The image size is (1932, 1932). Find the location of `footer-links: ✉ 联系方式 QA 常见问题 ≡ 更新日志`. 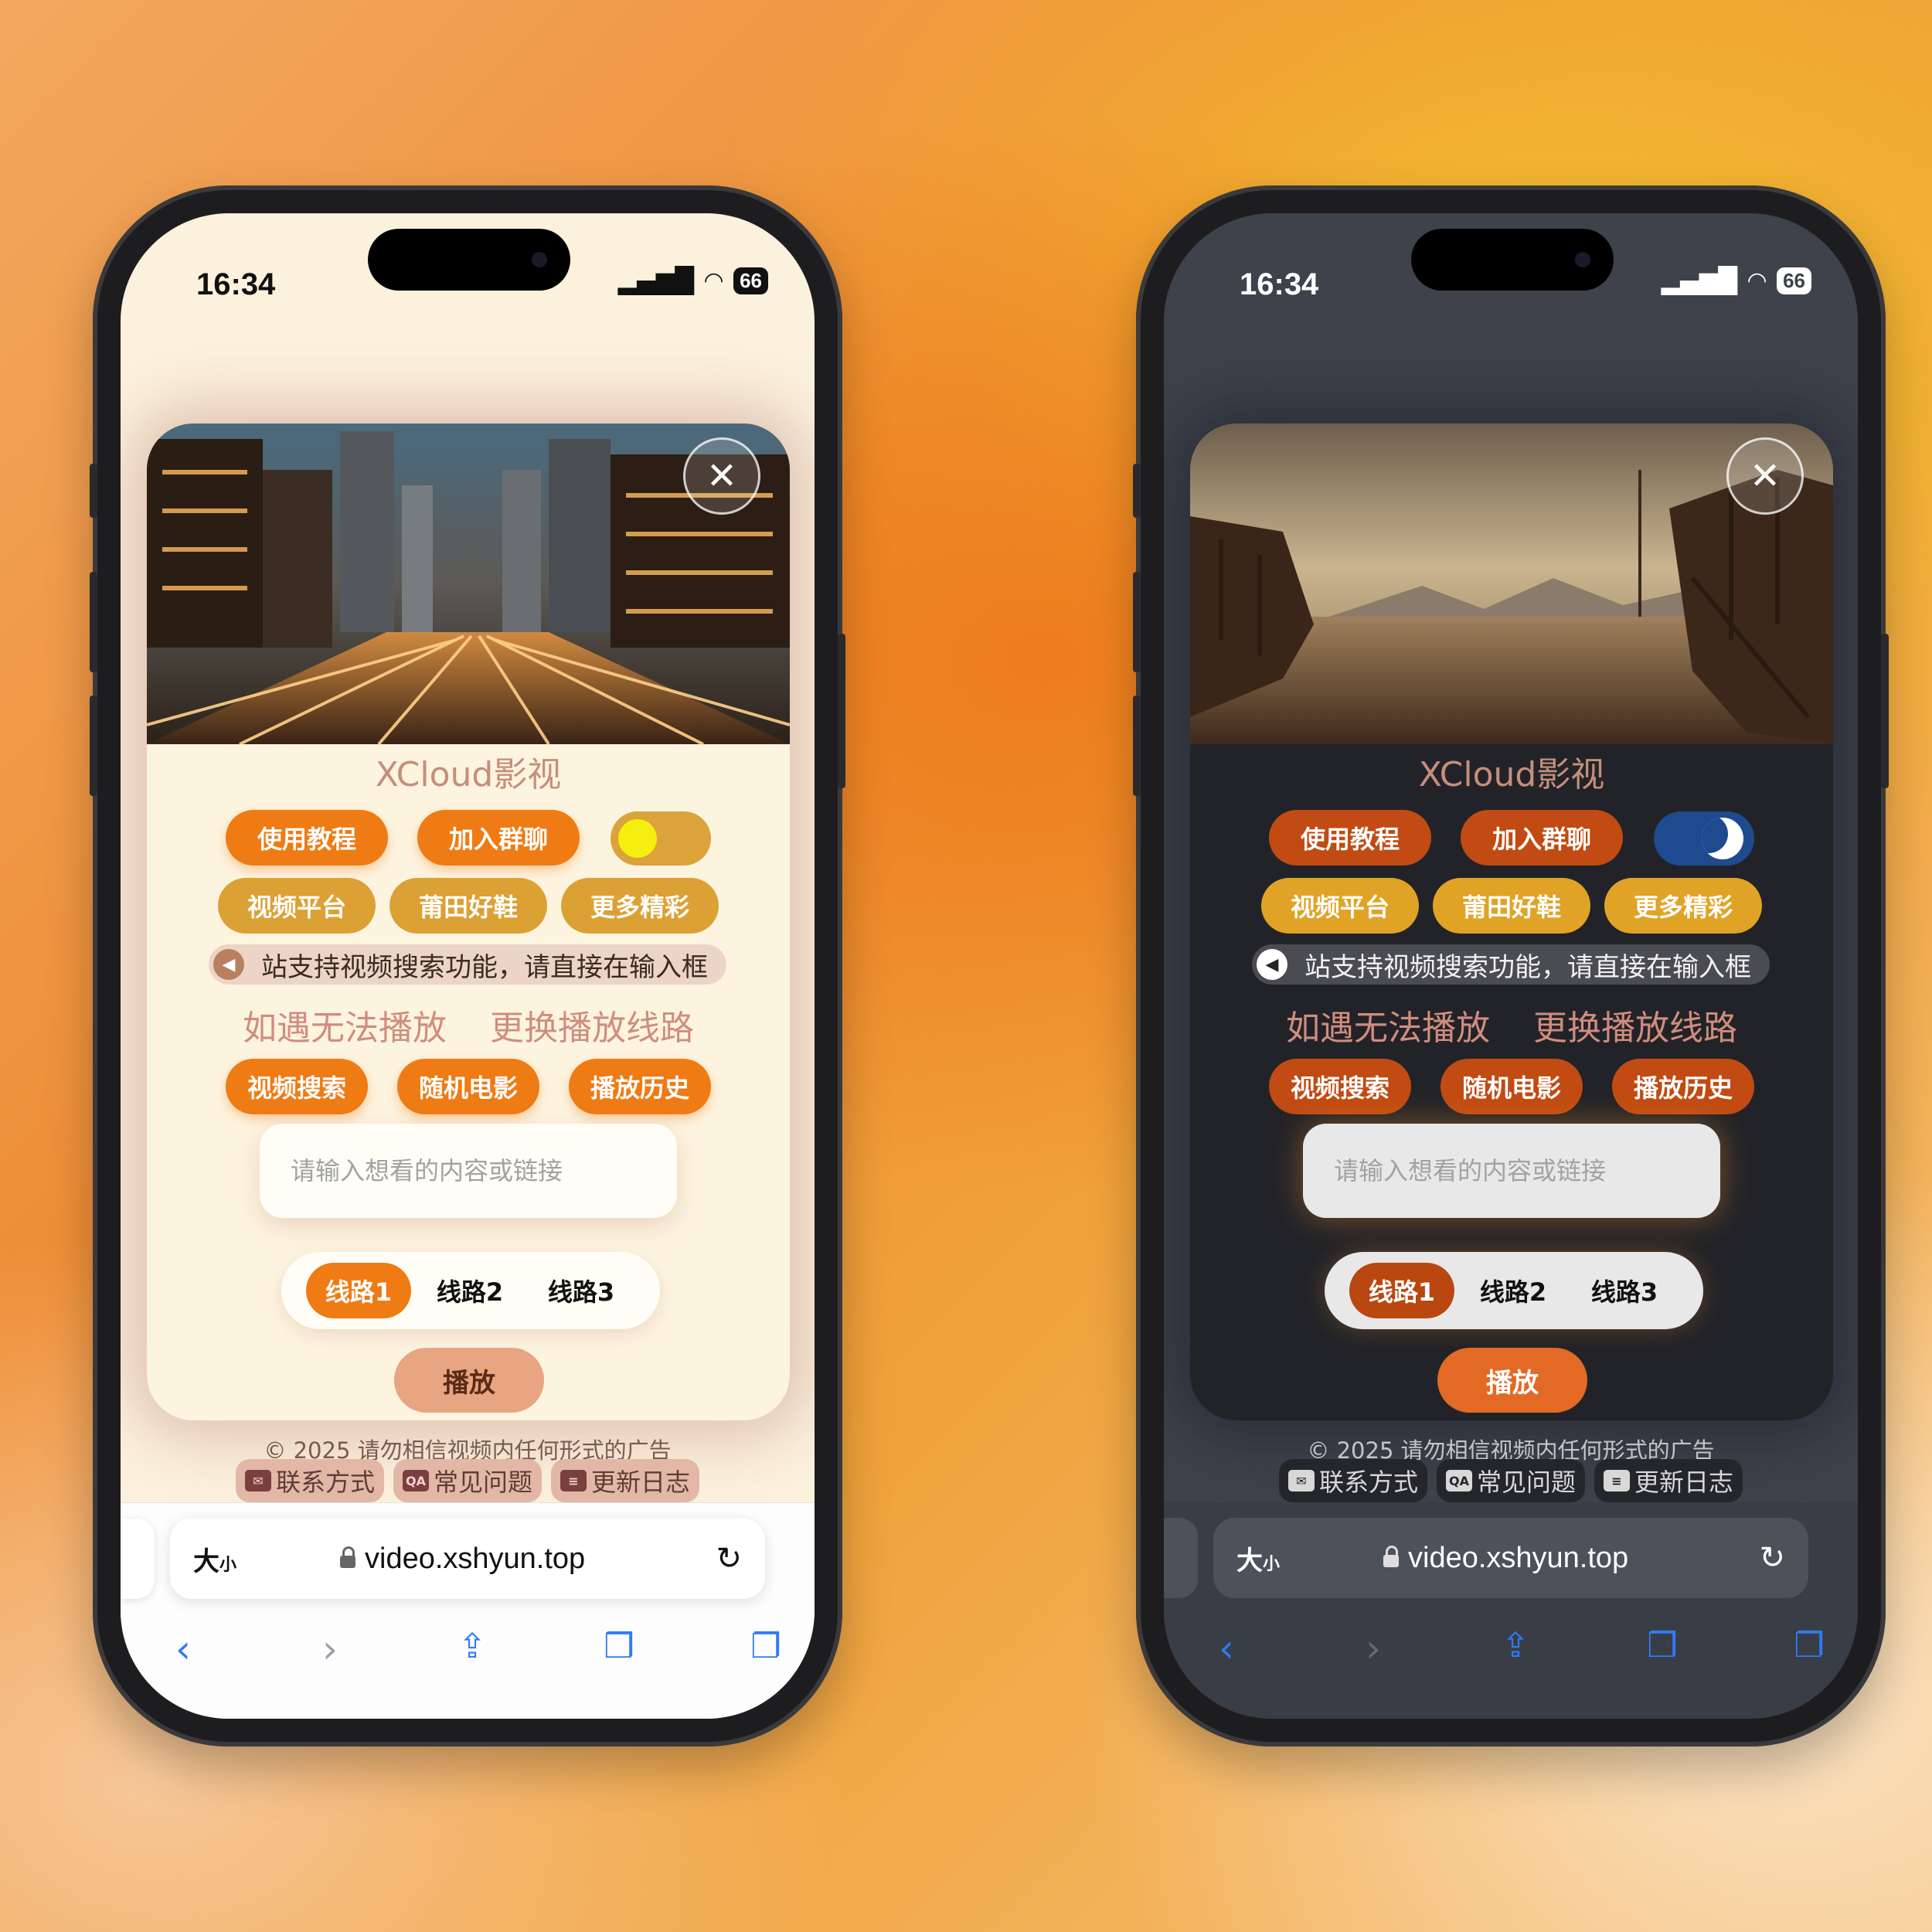

footer-links: ✉ 联系方式 QA 常见问题 ≡ 更新日志 is located at coordinates (468, 1481).